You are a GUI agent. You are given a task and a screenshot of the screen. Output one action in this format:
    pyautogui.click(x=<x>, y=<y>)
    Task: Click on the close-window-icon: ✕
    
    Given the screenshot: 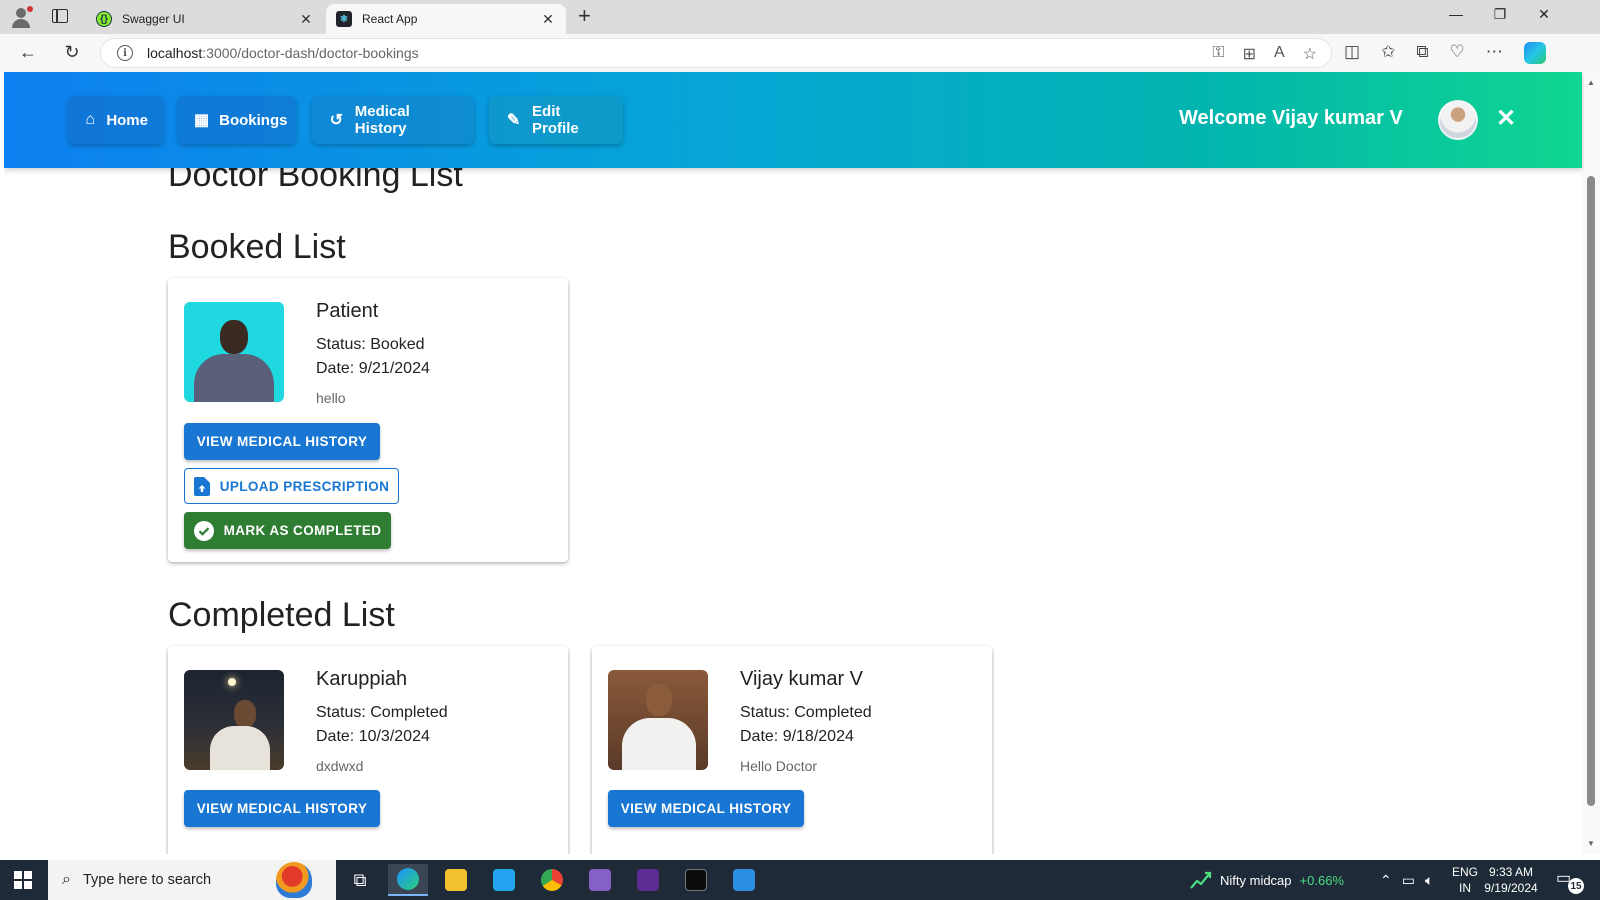 What is the action you would take?
    pyautogui.click(x=1544, y=14)
    